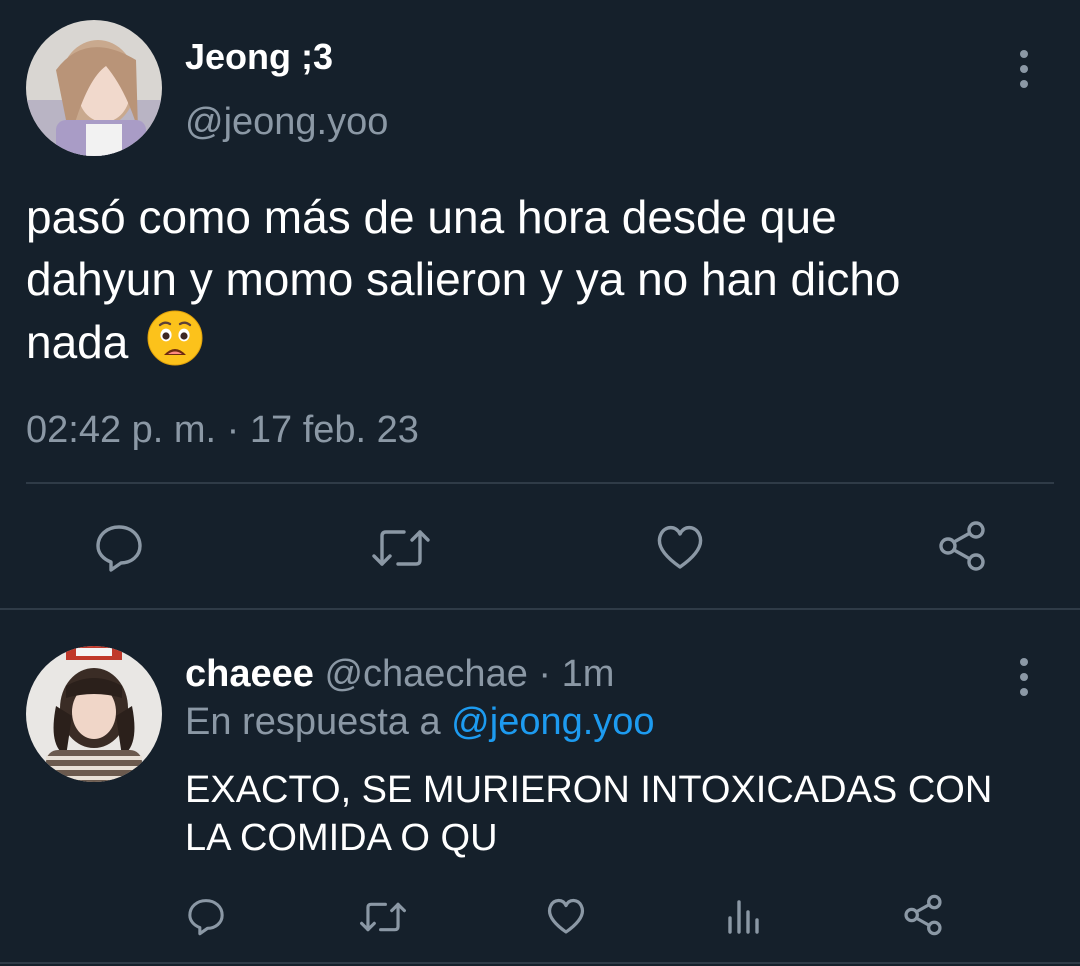 This screenshot has height=966, width=1080. I want to click on in-reply-prefix: En respuesta a, so click(313, 722).